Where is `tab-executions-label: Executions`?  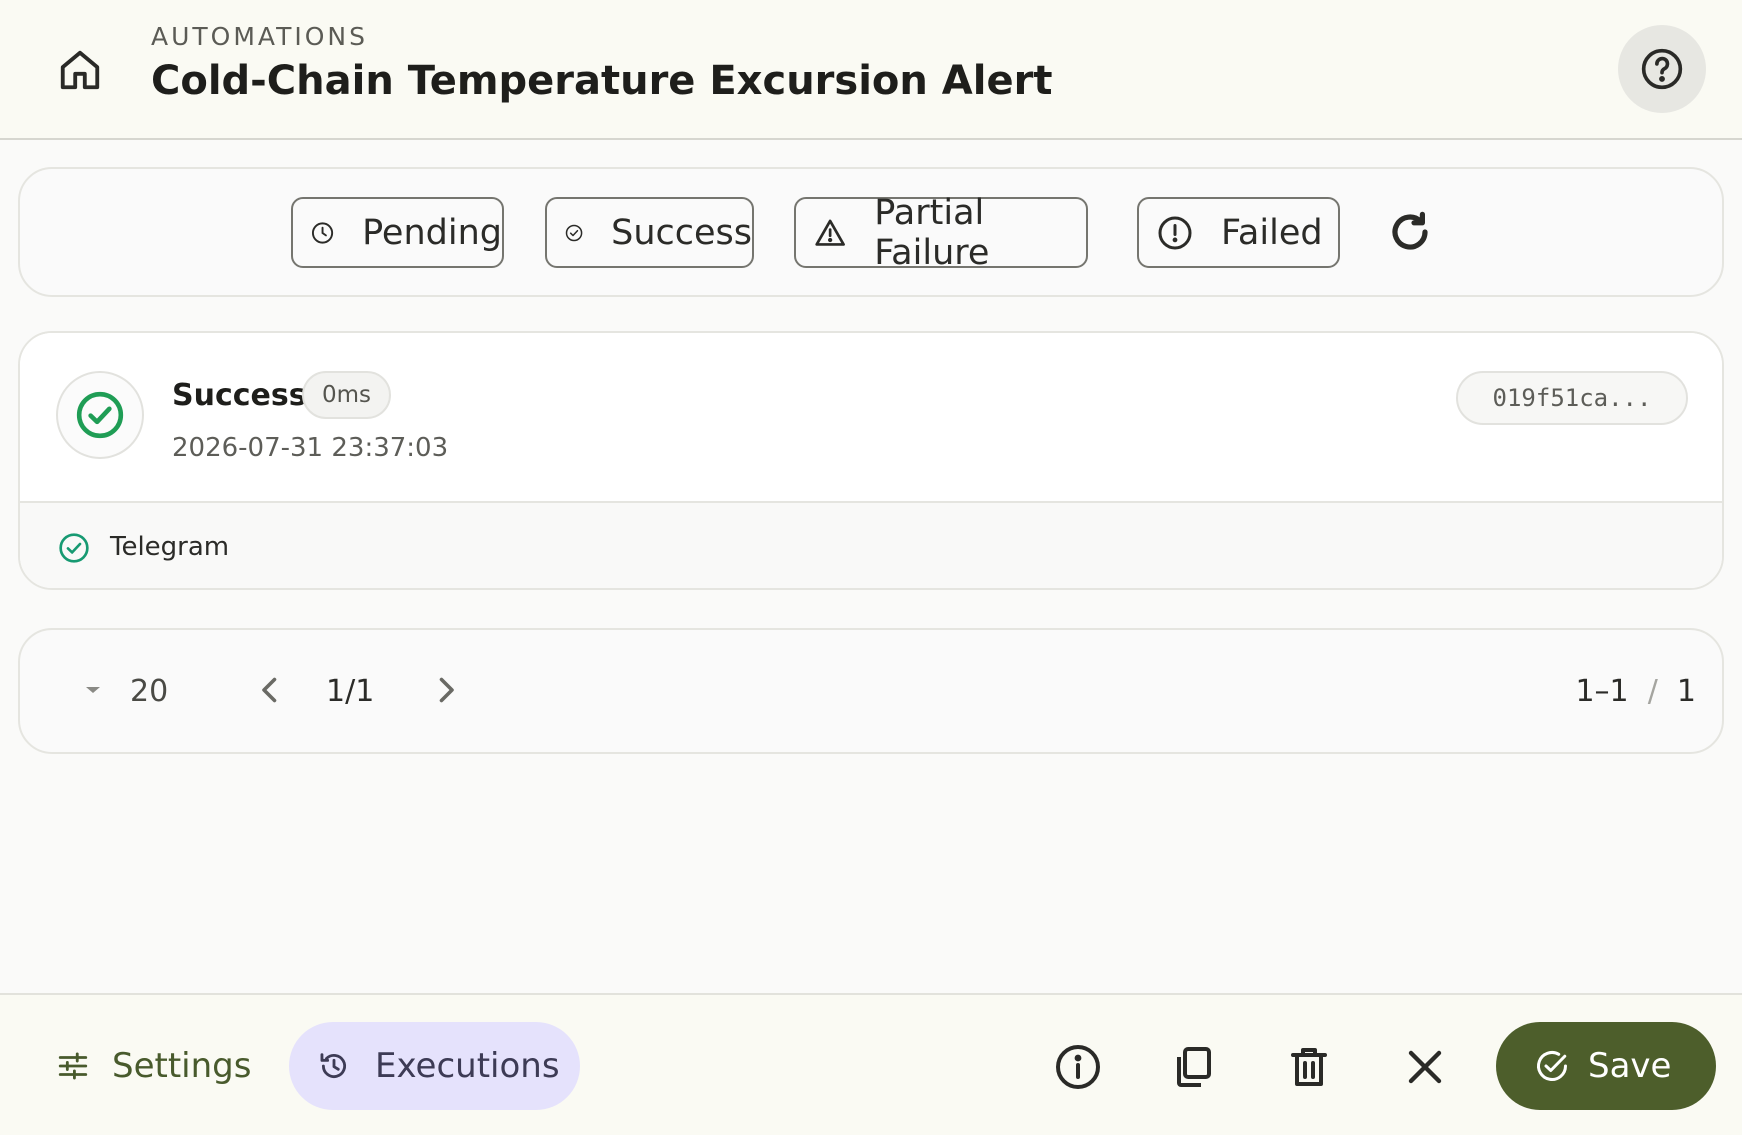 tab-executions-label: Executions is located at coordinates (467, 1066).